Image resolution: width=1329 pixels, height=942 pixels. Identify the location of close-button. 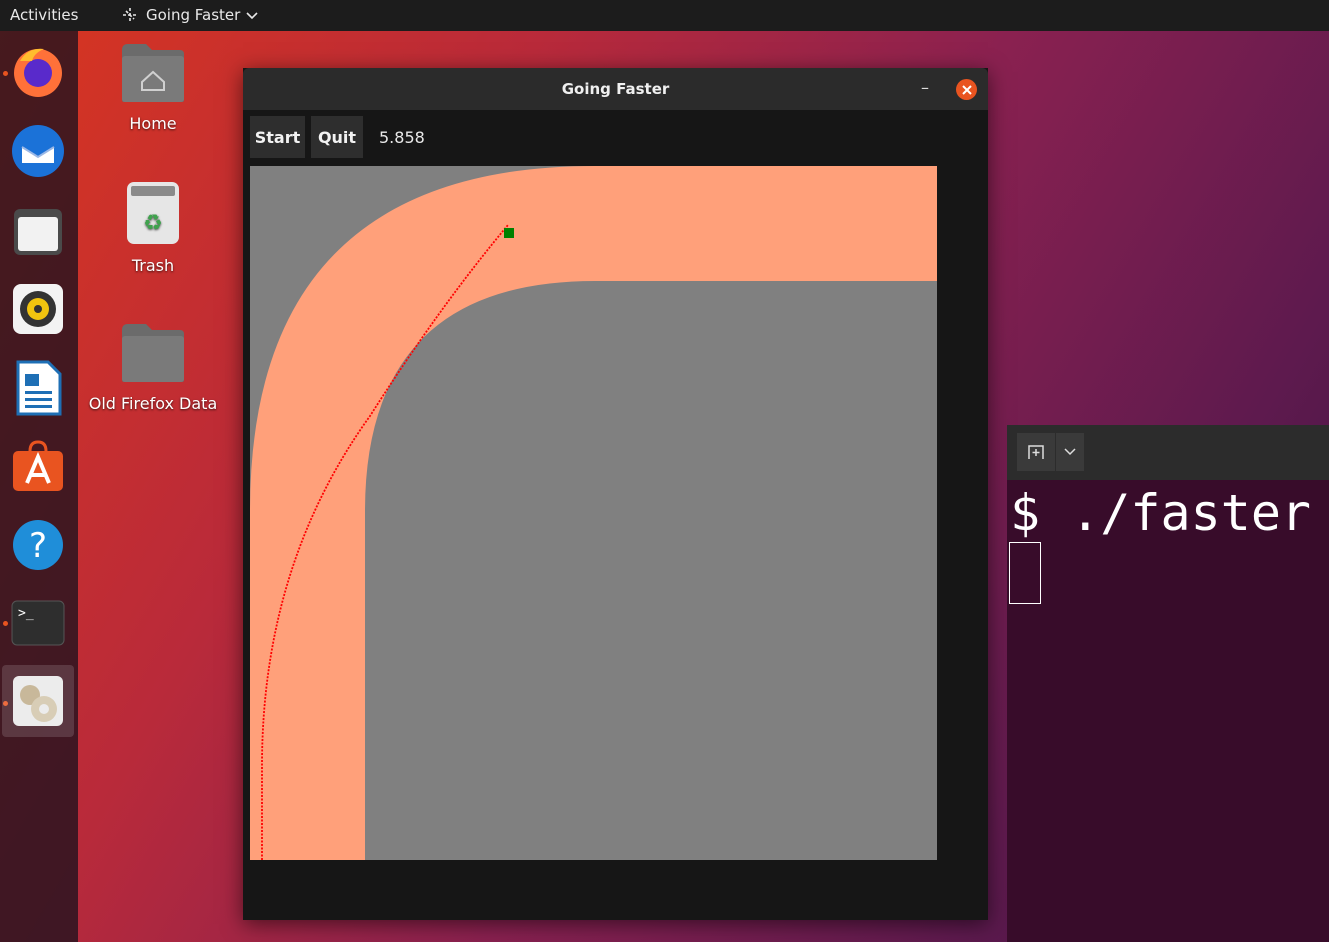
(966, 89).